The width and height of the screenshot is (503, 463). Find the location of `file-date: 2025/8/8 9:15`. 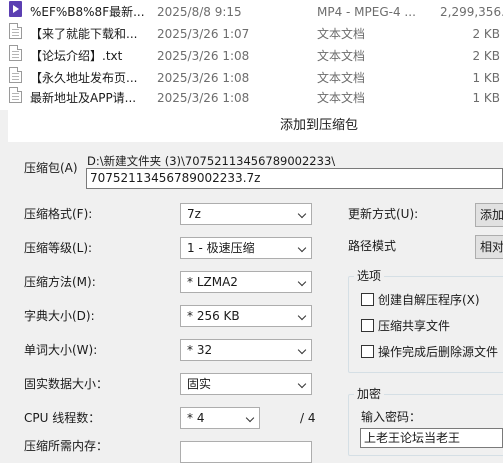

file-date: 2025/8/8 9:15 is located at coordinates (199, 12).